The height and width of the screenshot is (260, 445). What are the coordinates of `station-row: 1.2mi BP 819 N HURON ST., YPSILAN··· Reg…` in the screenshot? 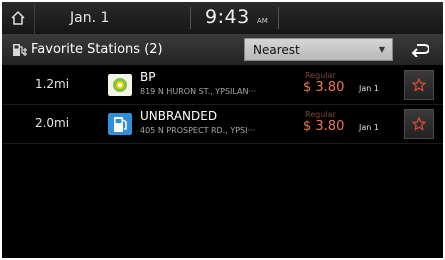 It's located at (222, 85).